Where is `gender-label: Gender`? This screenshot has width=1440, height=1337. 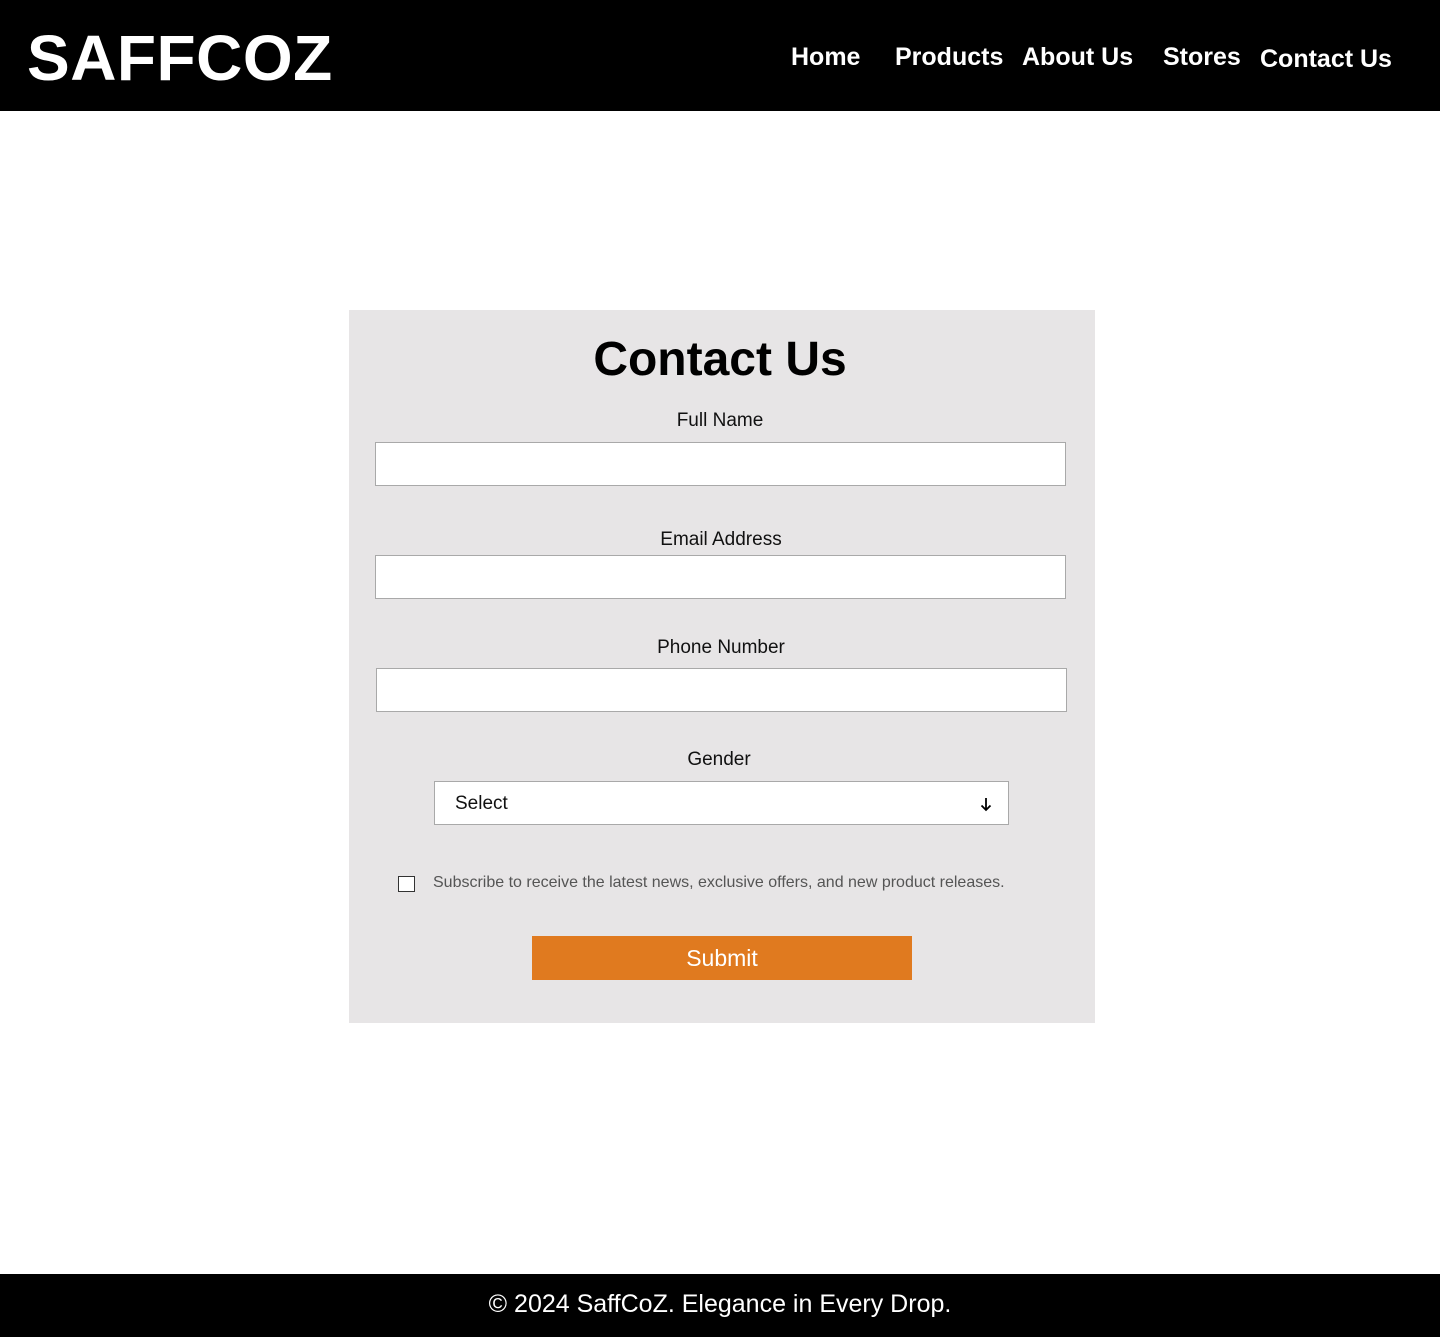 gender-label: Gender is located at coordinates (719, 759).